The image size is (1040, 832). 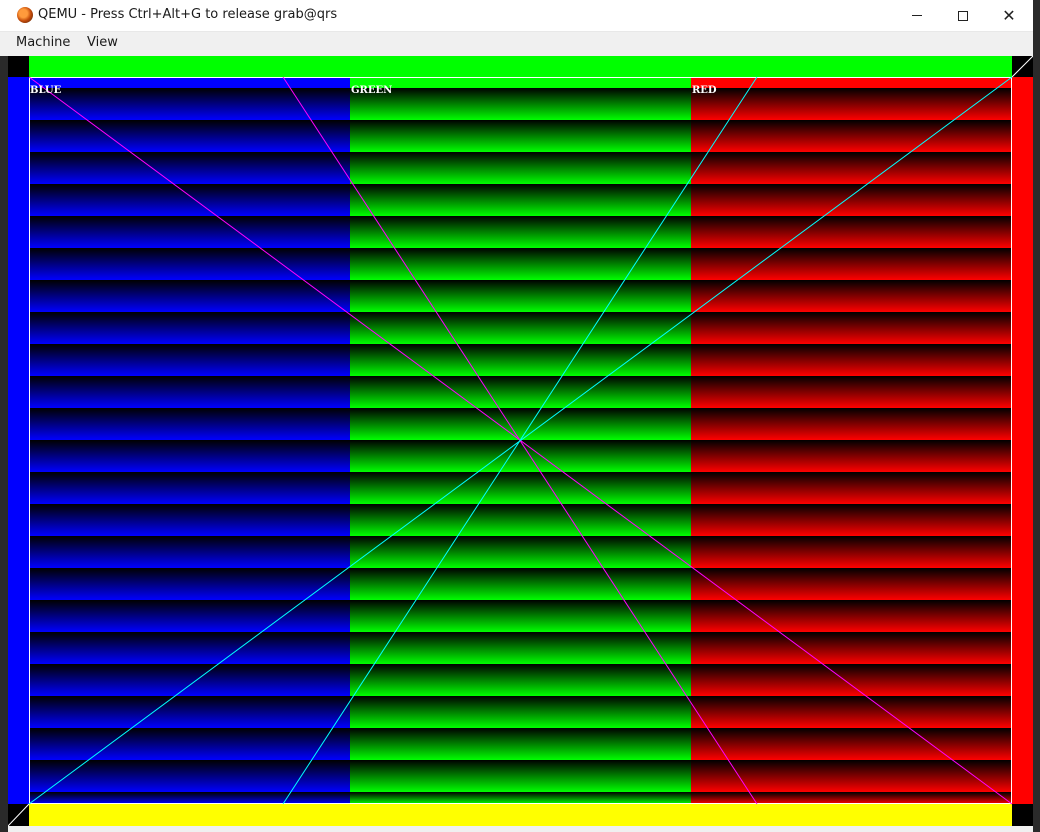 I want to click on bottom-border, so click(x=520, y=815).